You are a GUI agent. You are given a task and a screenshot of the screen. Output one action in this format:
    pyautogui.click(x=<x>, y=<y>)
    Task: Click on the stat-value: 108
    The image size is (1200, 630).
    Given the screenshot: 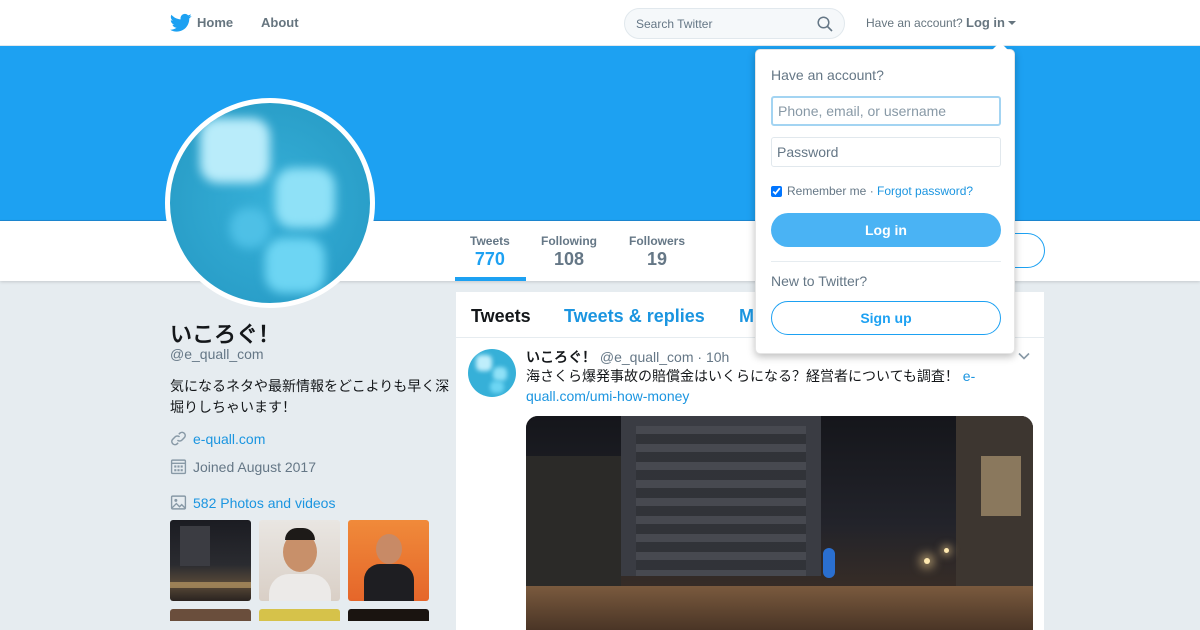 What is the action you would take?
    pyautogui.click(x=569, y=259)
    